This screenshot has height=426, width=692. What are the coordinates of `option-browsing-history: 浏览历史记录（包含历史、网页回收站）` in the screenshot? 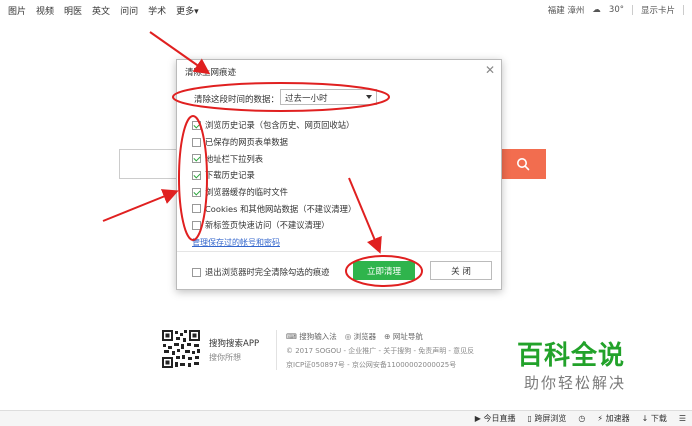 It's located at (274, 125).